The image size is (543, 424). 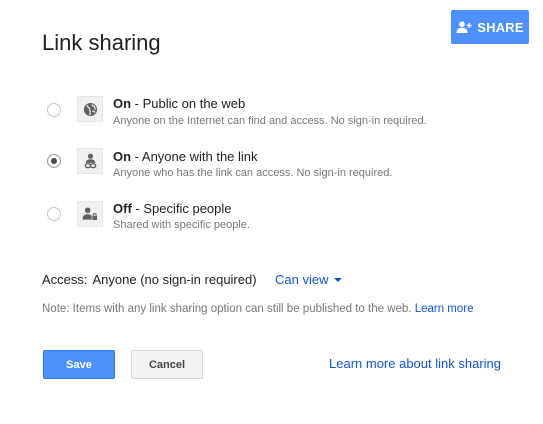 I want to click on caret-down-icon, so click(x=338, y=279).